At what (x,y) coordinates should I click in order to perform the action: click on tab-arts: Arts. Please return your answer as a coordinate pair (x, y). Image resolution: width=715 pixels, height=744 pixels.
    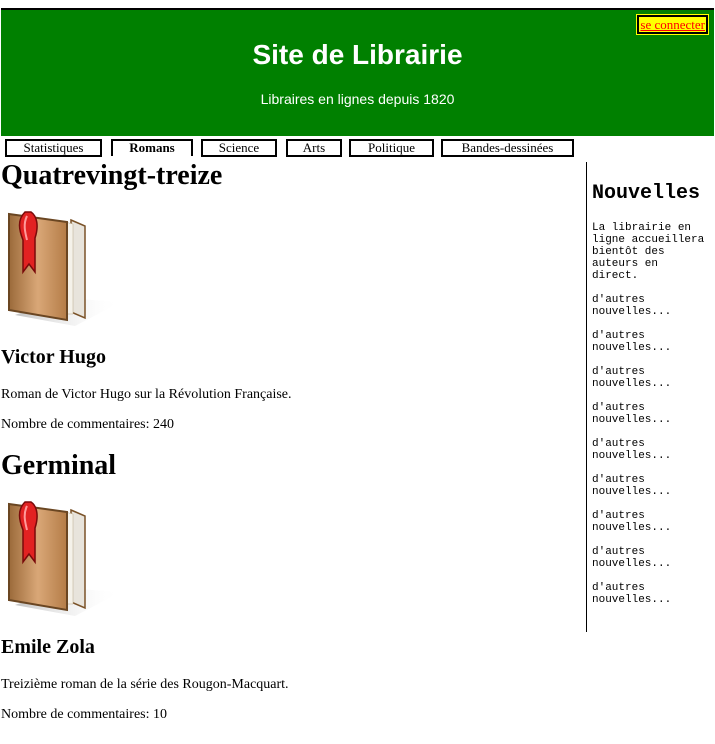
    Looking at the image, I should click on (314, 148).